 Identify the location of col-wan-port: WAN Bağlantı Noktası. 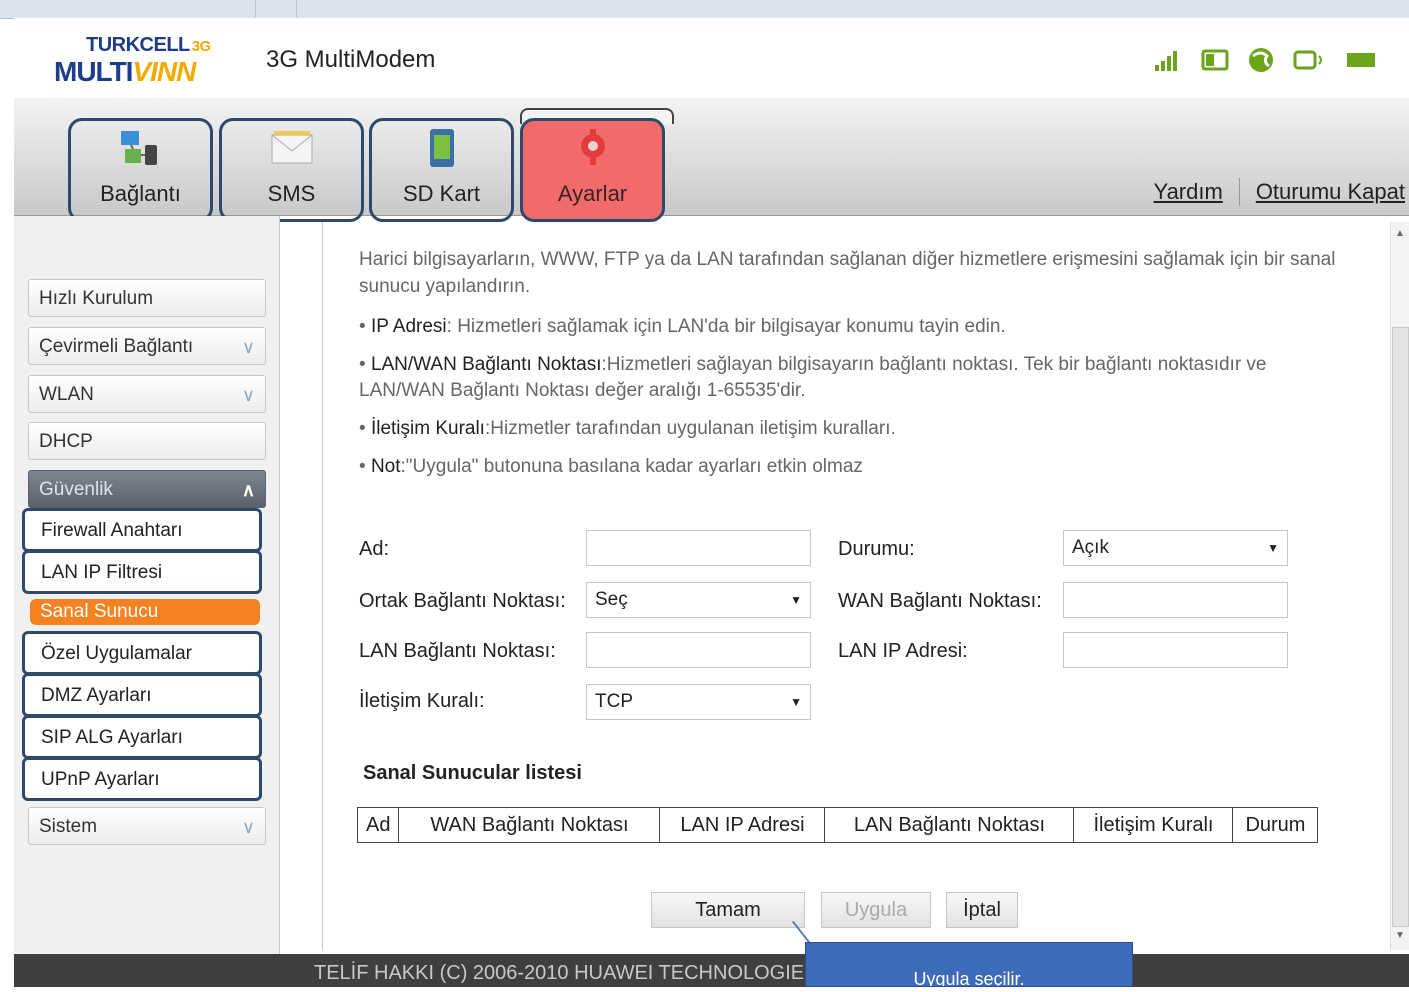
(529, 825).